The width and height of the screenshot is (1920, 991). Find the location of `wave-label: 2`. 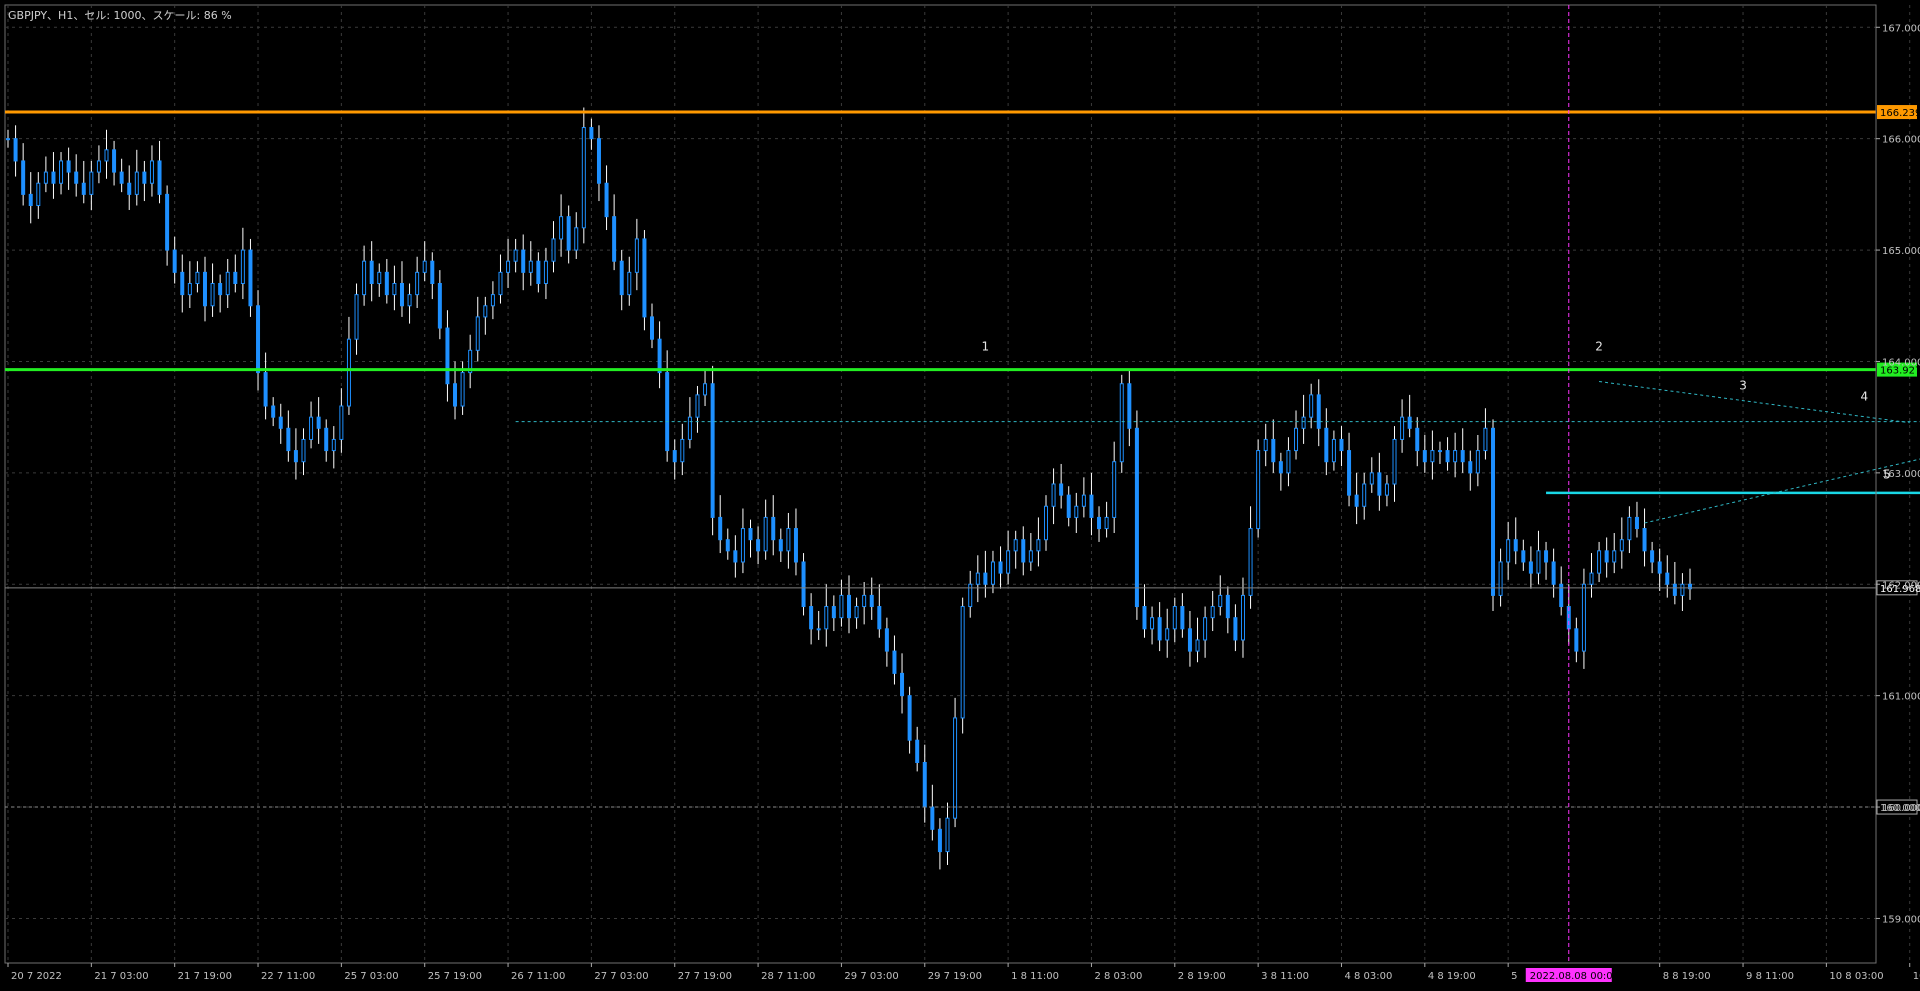

wave-label: 2 is located at coordinates (1599, 346).